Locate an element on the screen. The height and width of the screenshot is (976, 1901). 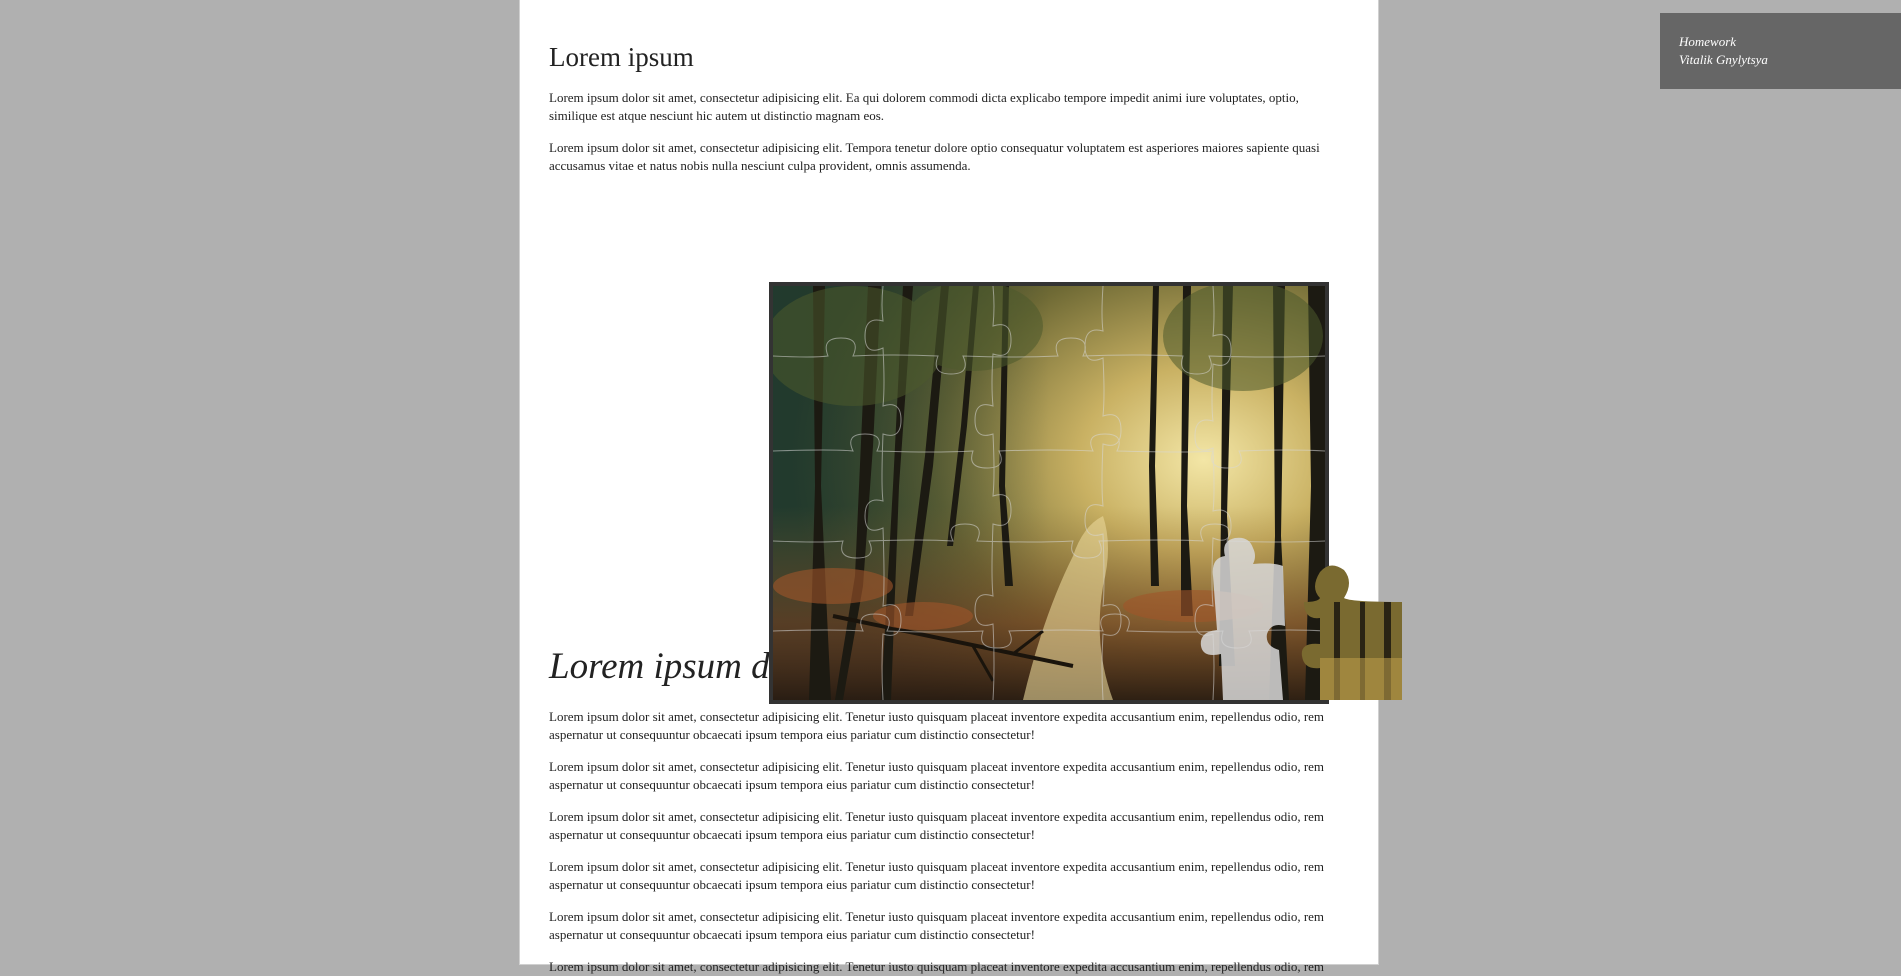
author-name: Vitalik Gnylytsya is located at coordinates (1723, 59).